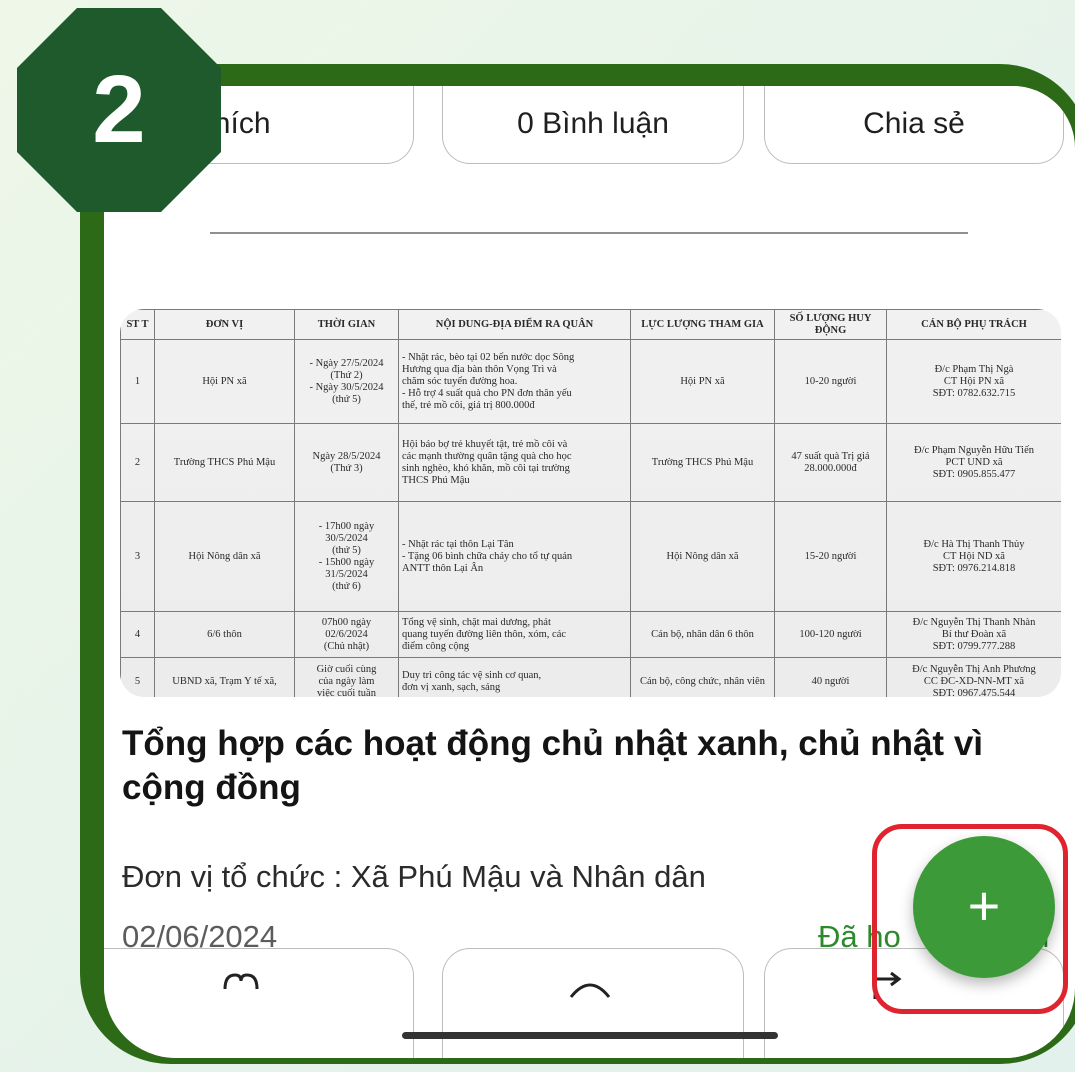 The width and height of the screenshot is (1075, 1072). What do you see at coordinates (137, 381) in the screenshot?
I see `cell-stt: 1` at bounding box center [137, 381].